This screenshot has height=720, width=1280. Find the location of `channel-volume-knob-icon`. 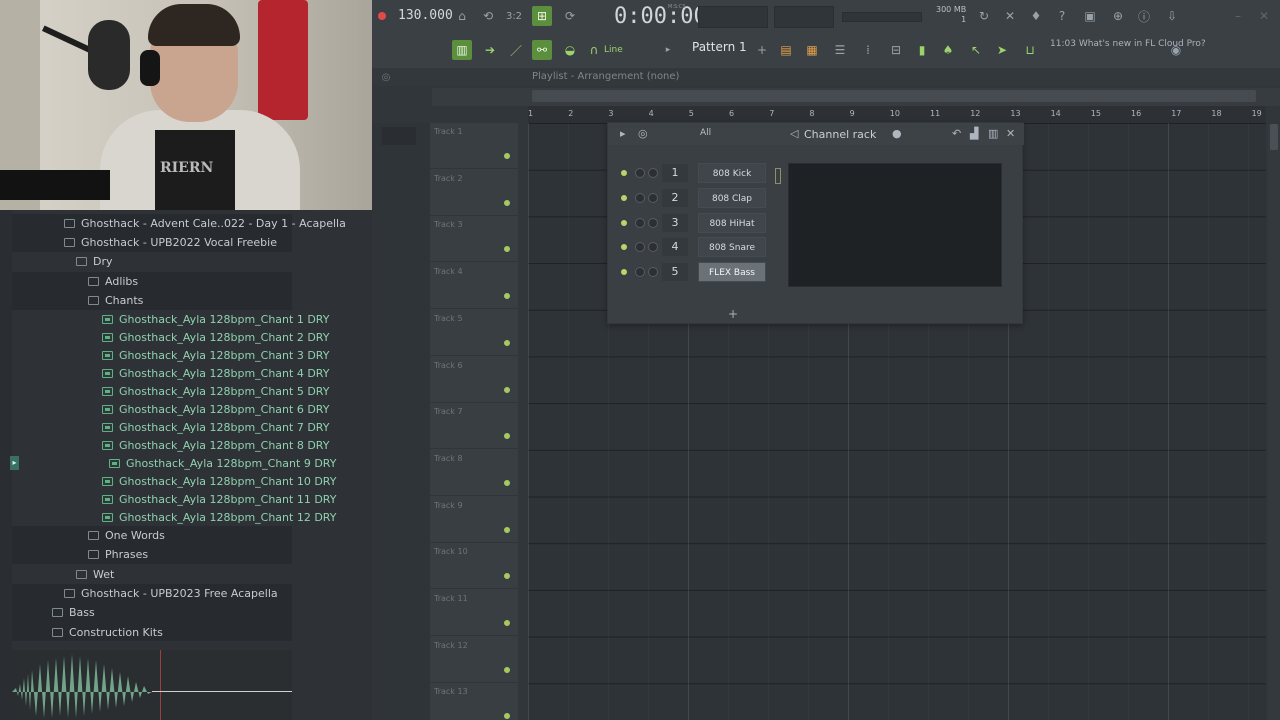

channel-volume-knob-icon is located at coordinates (653, 222).